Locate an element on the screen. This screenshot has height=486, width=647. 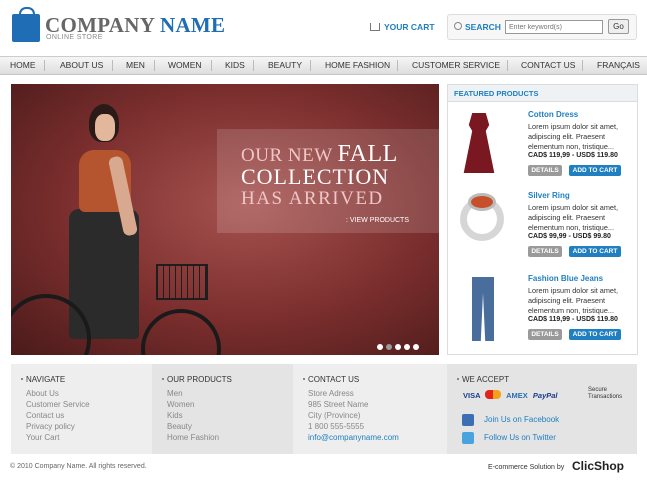
secure-transactions-label: Secure Transactions is located at coordinates (605, 393).